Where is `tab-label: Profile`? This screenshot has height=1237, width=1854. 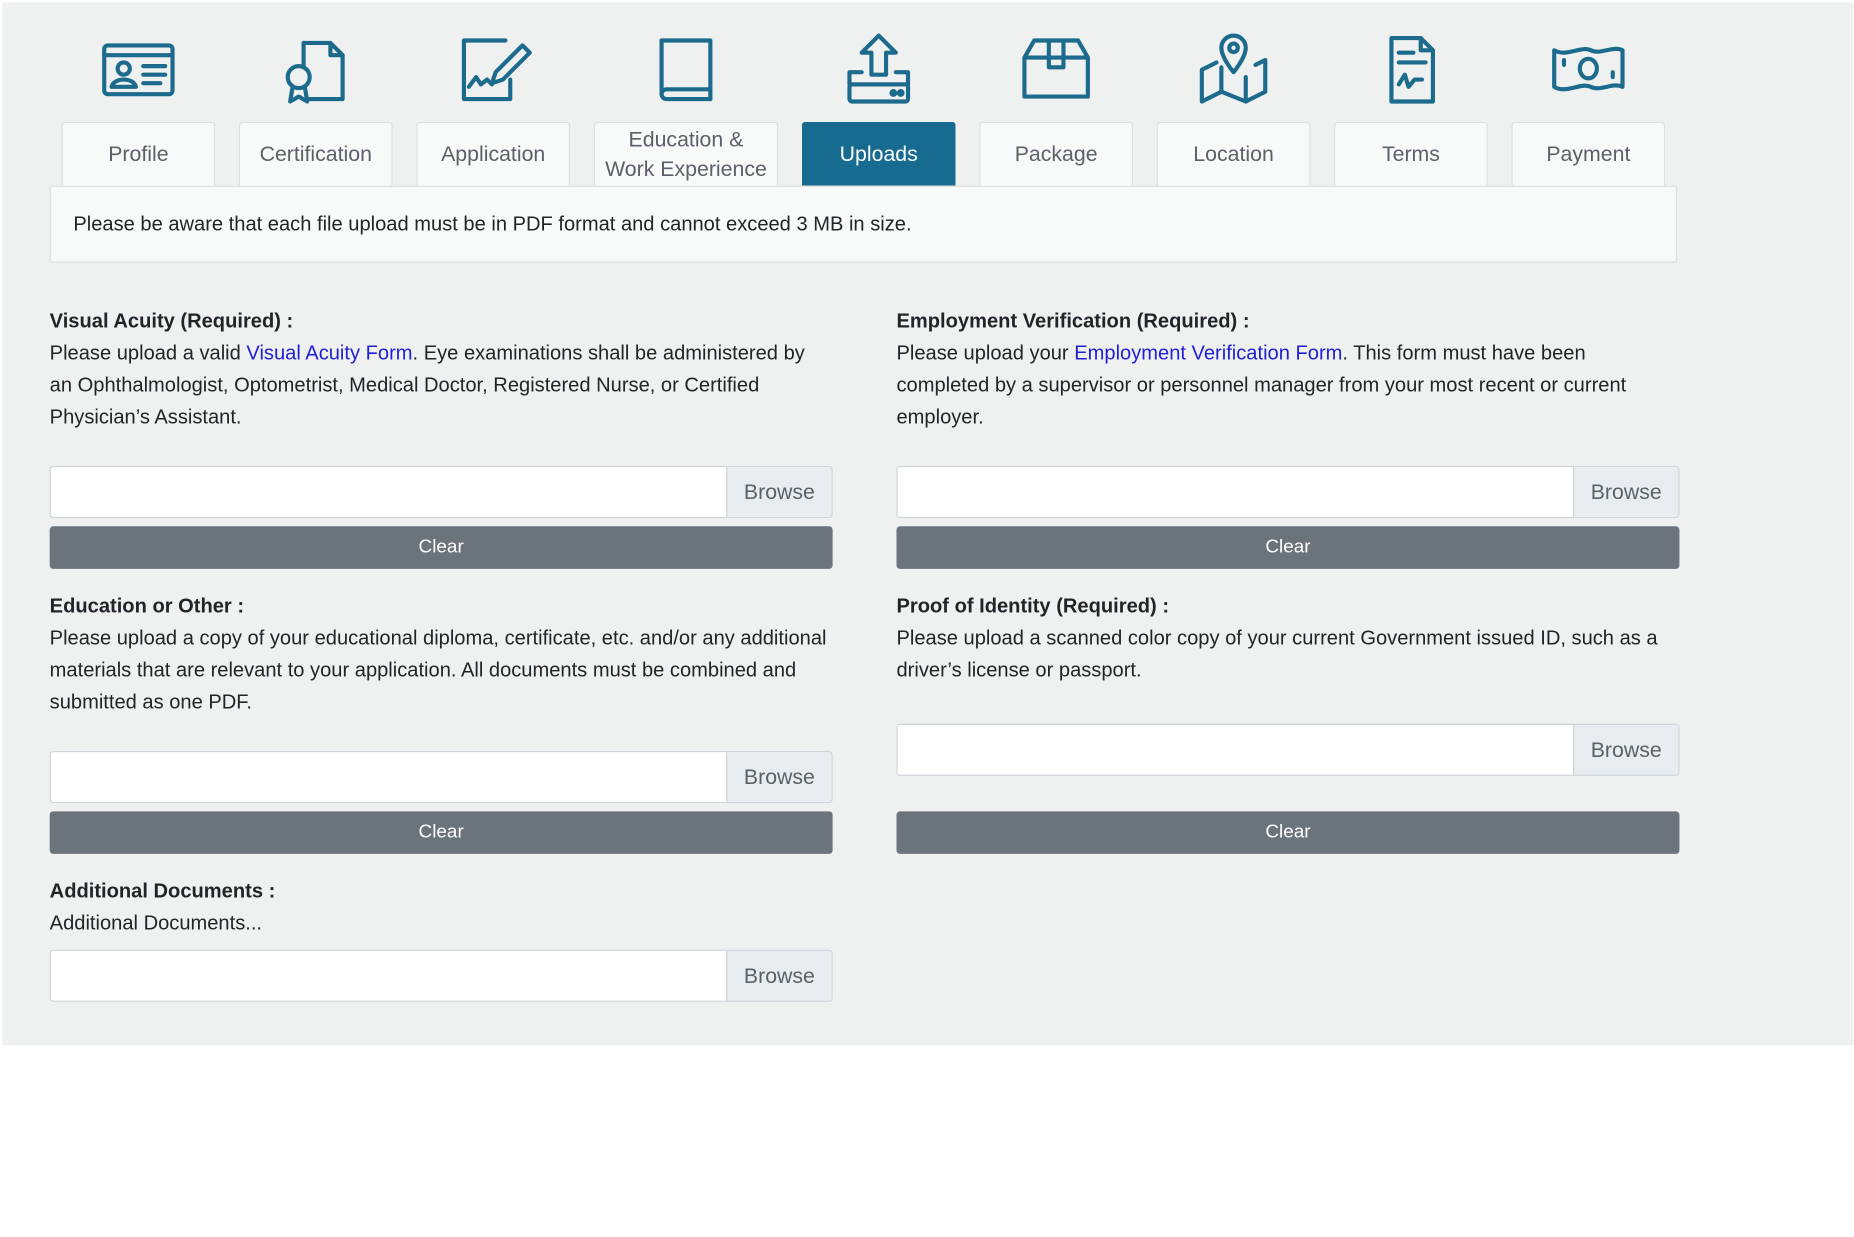 tab-label: Profile is located at coordinates (138, 153).